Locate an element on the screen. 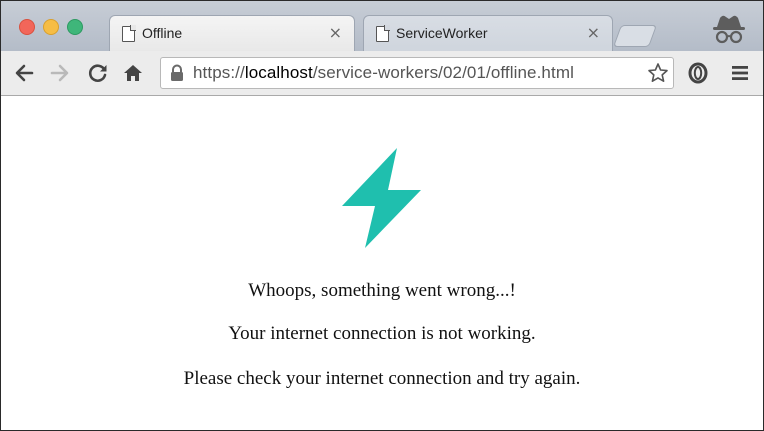 This screenshot has width=764, height=431. lightning-bolt-icon is located at coordinates (381, 198).